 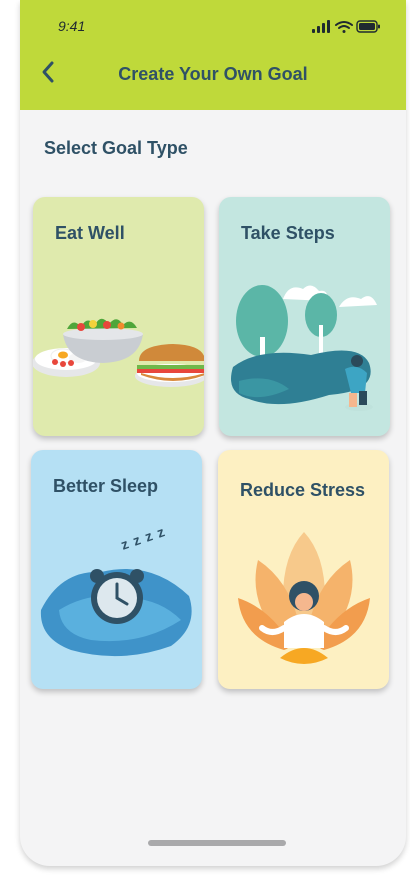 What do you see at coordinates (118, 316) in the screenshot?
I see `goal-card-eat-well: Eat Well` at bounding box center [118, 316].